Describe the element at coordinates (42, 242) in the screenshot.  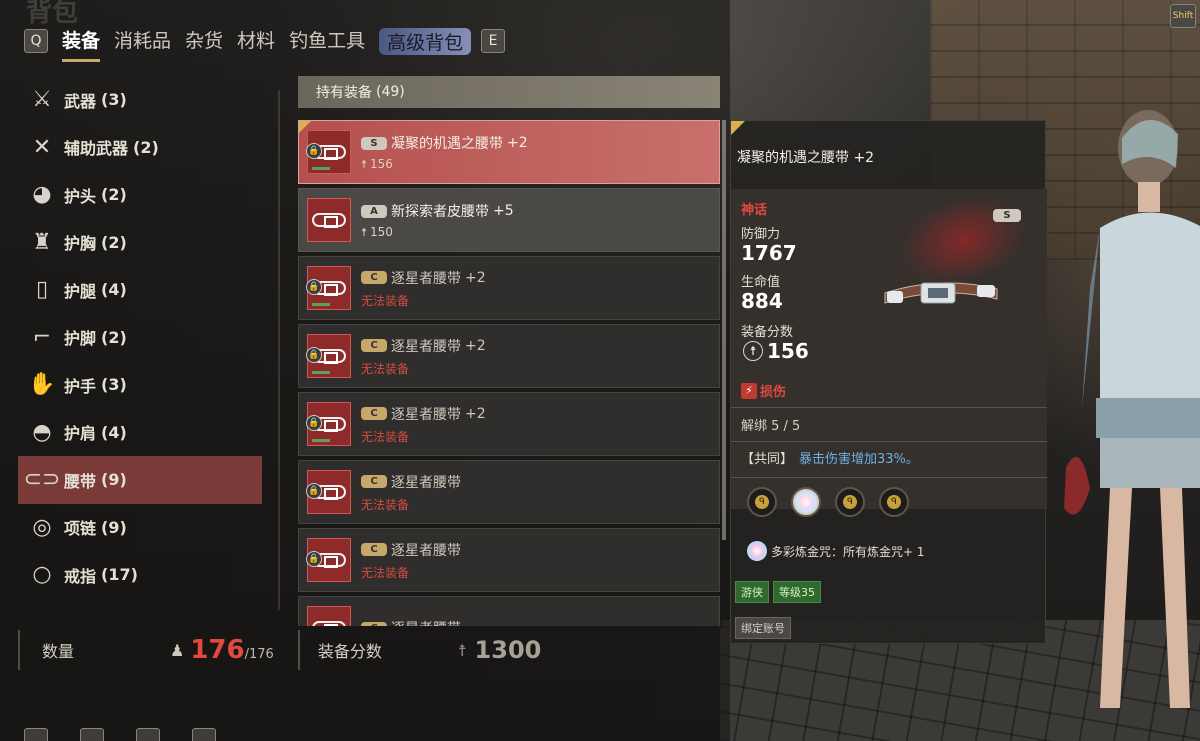
I see `chest-armor-icon: ♜` at that location.